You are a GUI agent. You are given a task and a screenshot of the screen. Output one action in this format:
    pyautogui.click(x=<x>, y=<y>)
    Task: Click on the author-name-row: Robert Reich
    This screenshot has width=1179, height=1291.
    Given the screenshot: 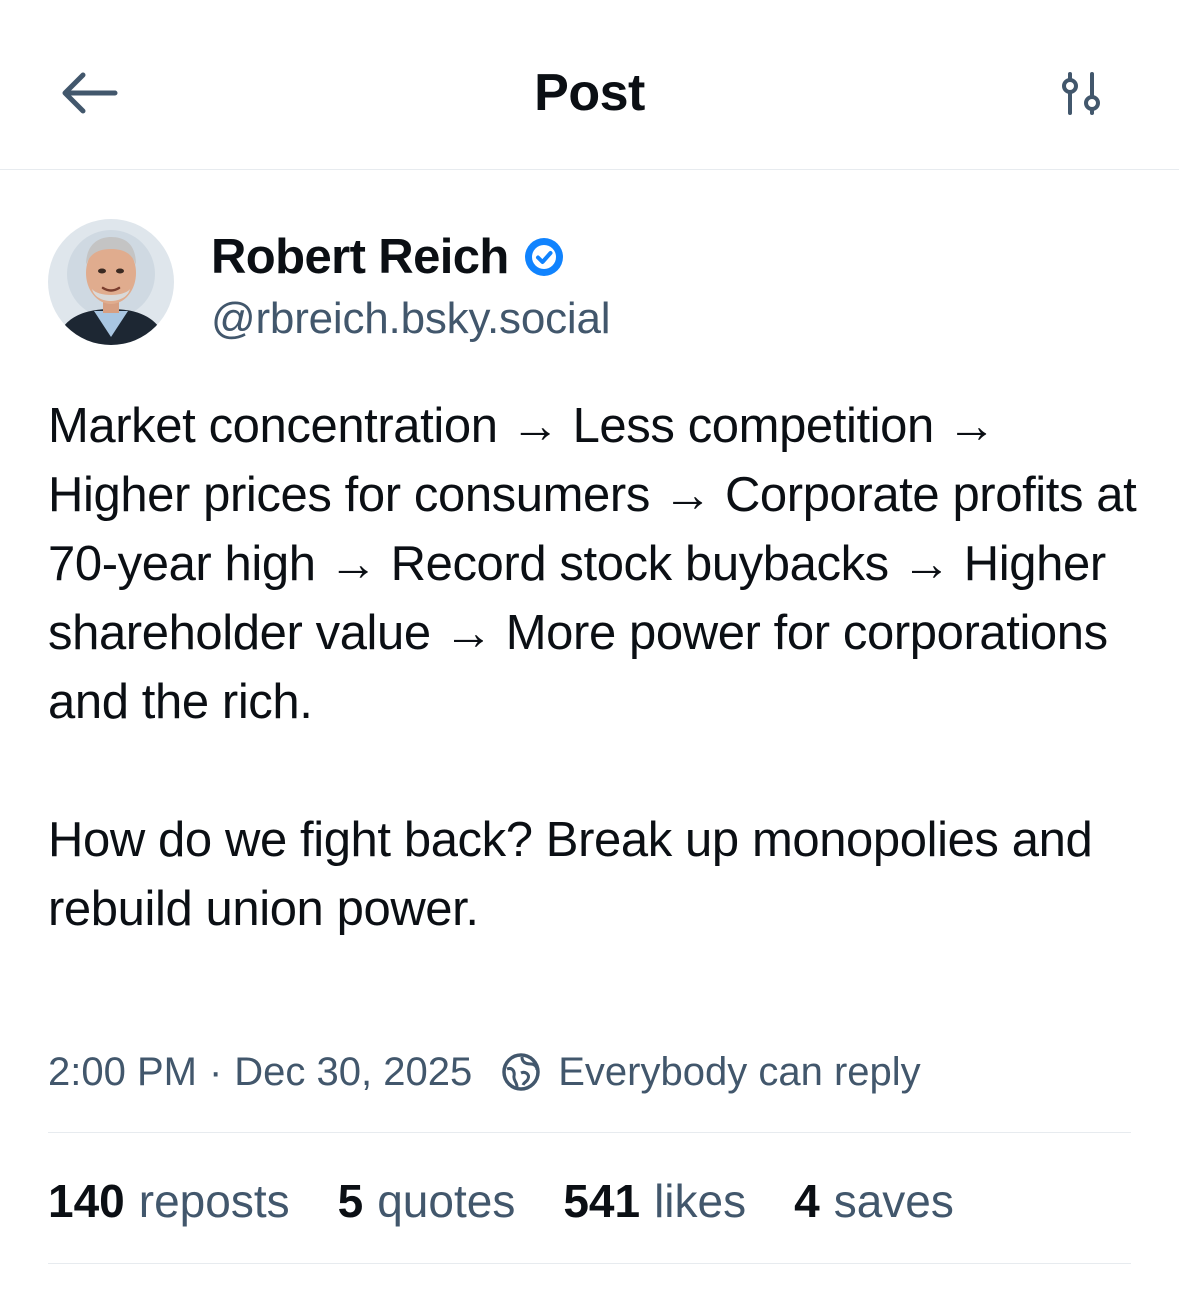 What is the action you would take?
    pyautogui.click(x=388, y=257)
    